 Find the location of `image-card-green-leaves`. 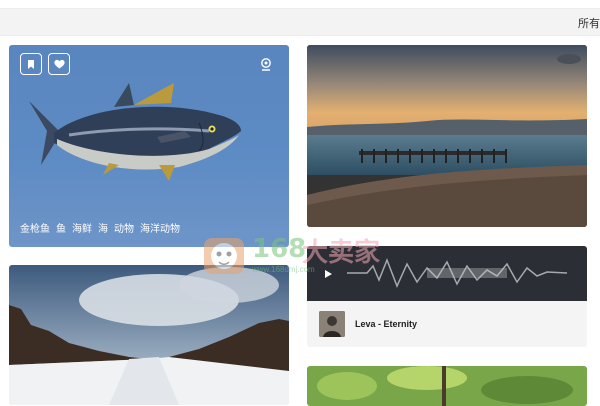

image-card-green-leaves is located at coordinates (447, 386).